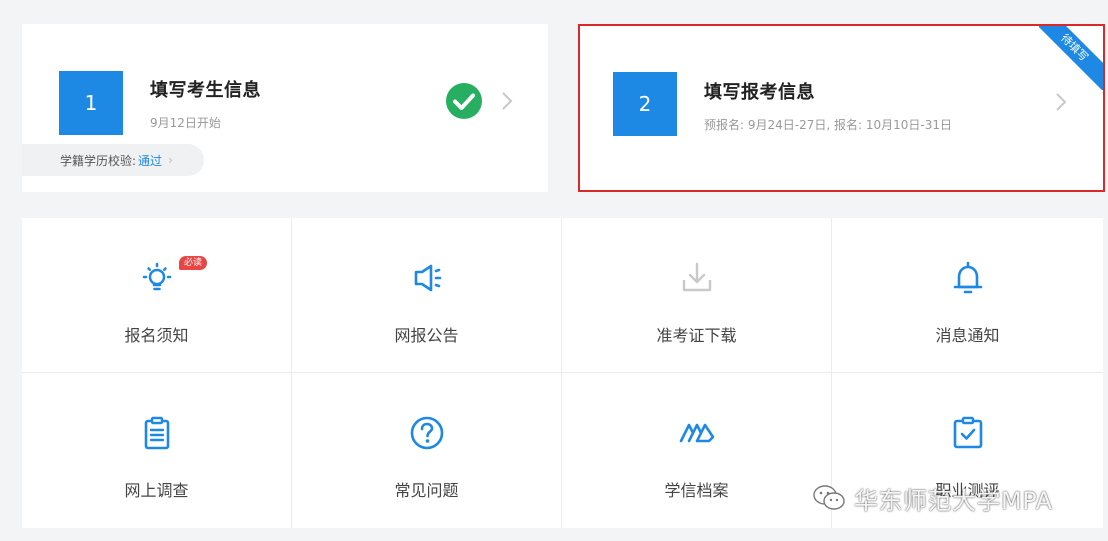 The image size is (1108, 541). I want to click on grid-item-label: 消息通知, so click(967, 335).